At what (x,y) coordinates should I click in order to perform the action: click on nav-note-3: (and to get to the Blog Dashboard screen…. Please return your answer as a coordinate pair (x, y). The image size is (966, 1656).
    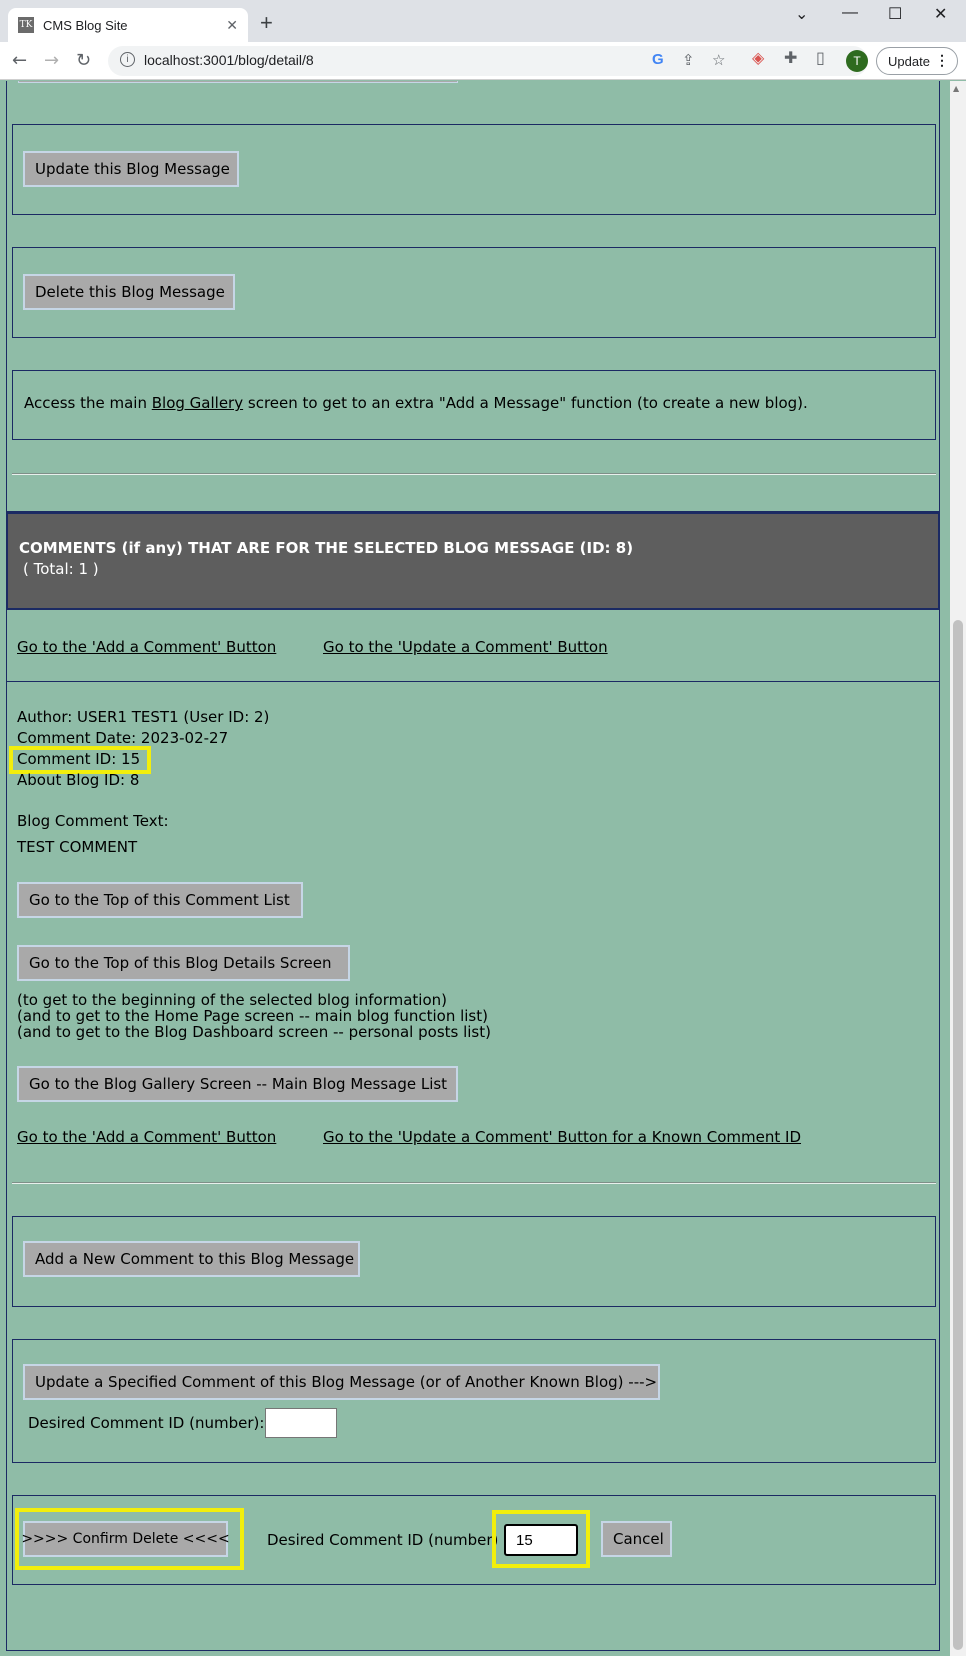
    Looking at the image, I should click on (254, 1032).